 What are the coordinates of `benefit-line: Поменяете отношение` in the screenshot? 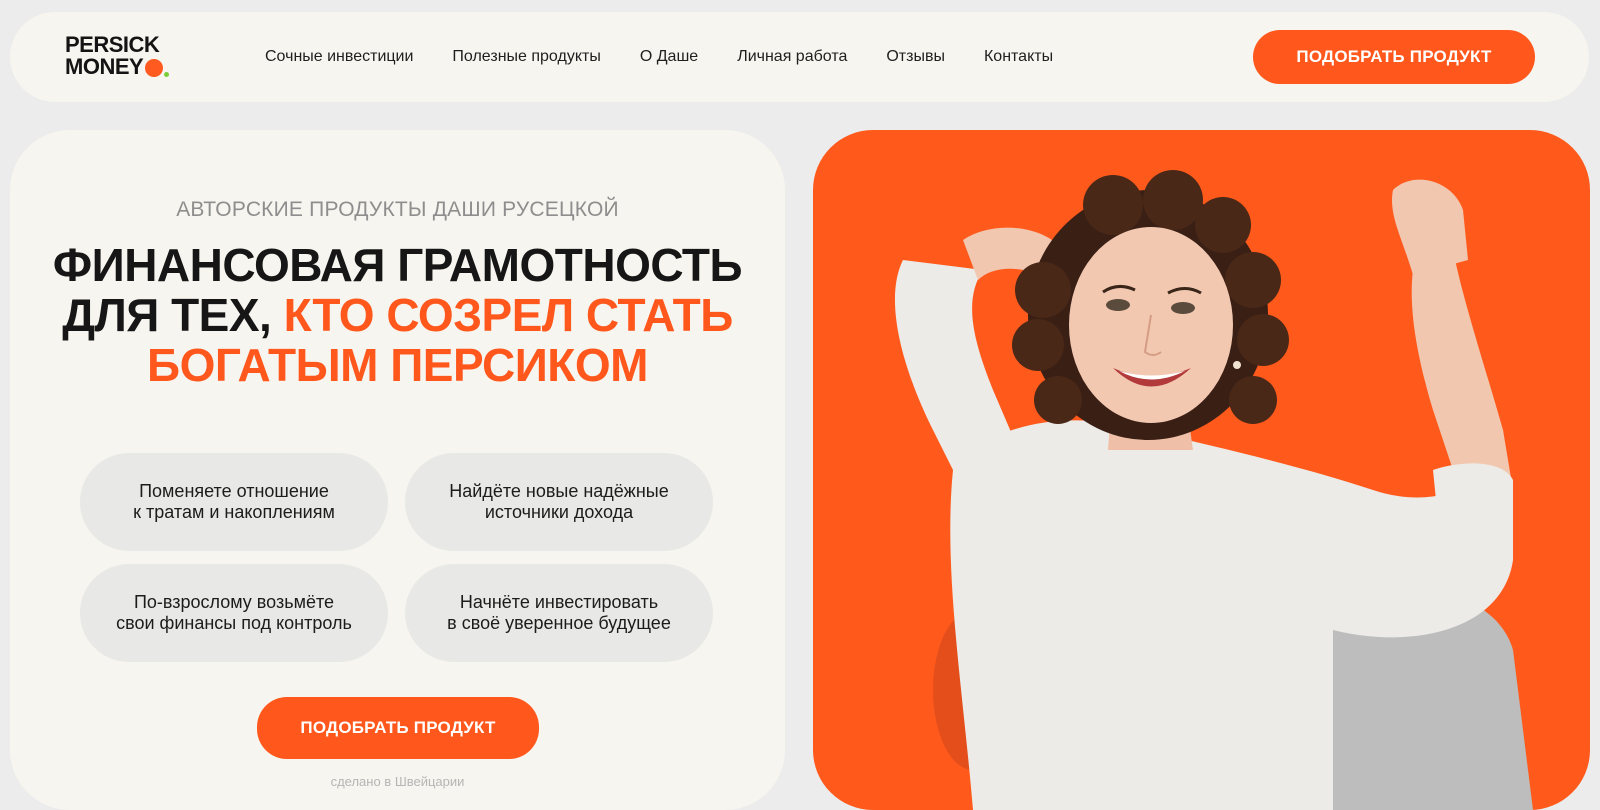 It's located at (234, 491).